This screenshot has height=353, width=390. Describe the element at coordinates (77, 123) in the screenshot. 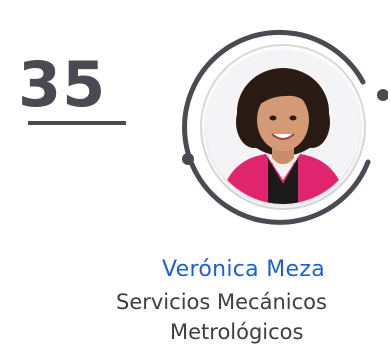

I see `rank-underline` at that location.